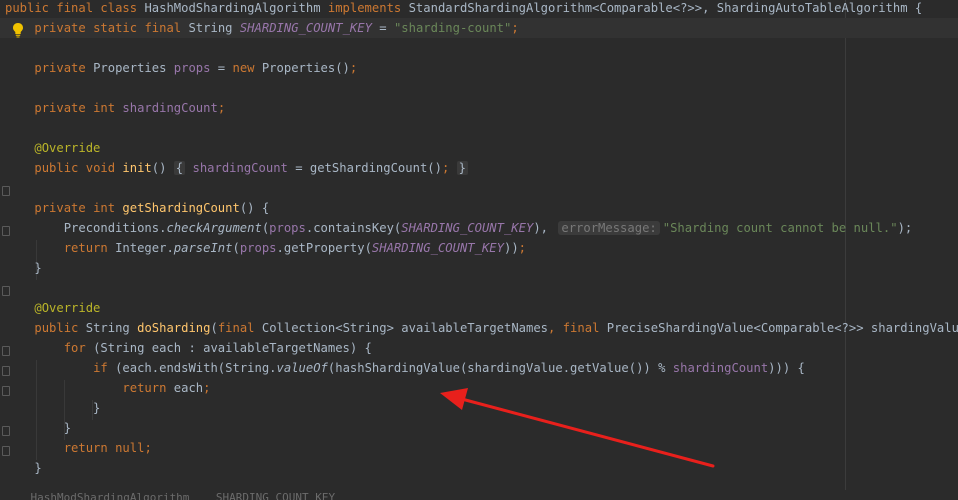 The image size is (958, 500). What do you see at coordinates (324, 248) in the screenshot?
I see `code-token: .getProperty(` at bounding box center [324, 248].